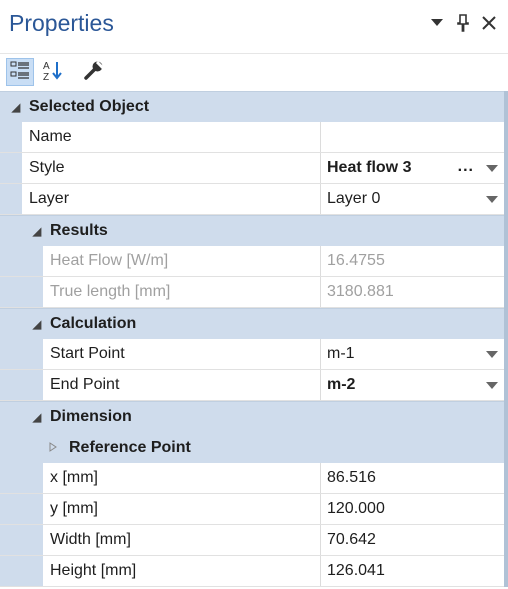 Image resolution: width=508 pixels, height=589 pixels. What do you see at coordinates (489, 23) in the screenshot?
I see `close-icon` at bounding box center [489, 23].